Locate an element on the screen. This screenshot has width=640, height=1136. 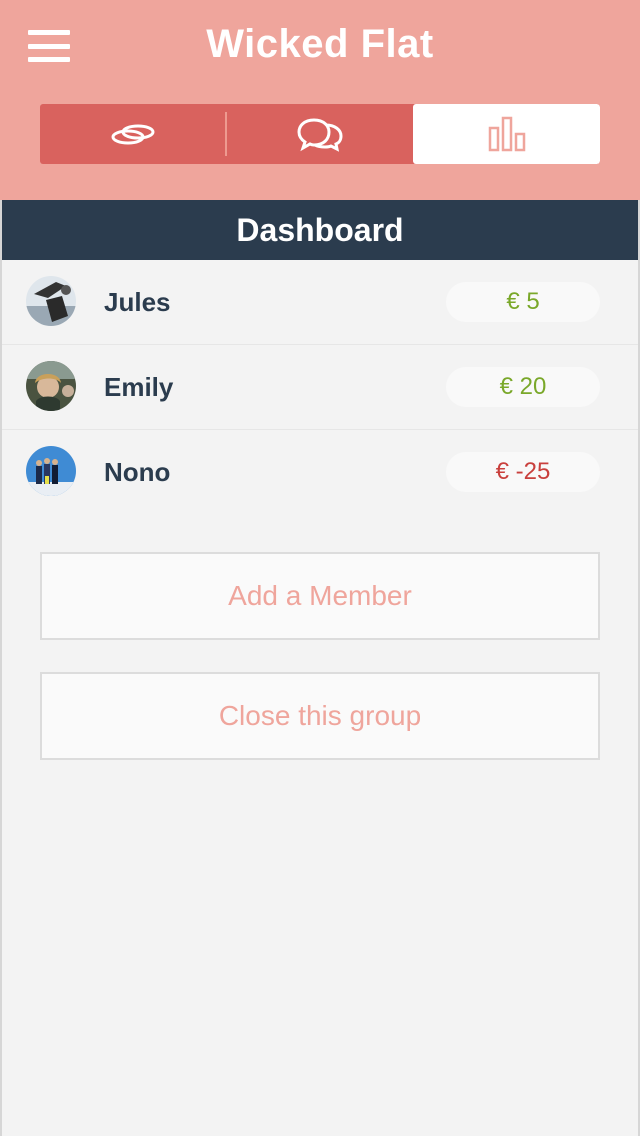
bar-chart-icon is located at coordinates (506, 134).